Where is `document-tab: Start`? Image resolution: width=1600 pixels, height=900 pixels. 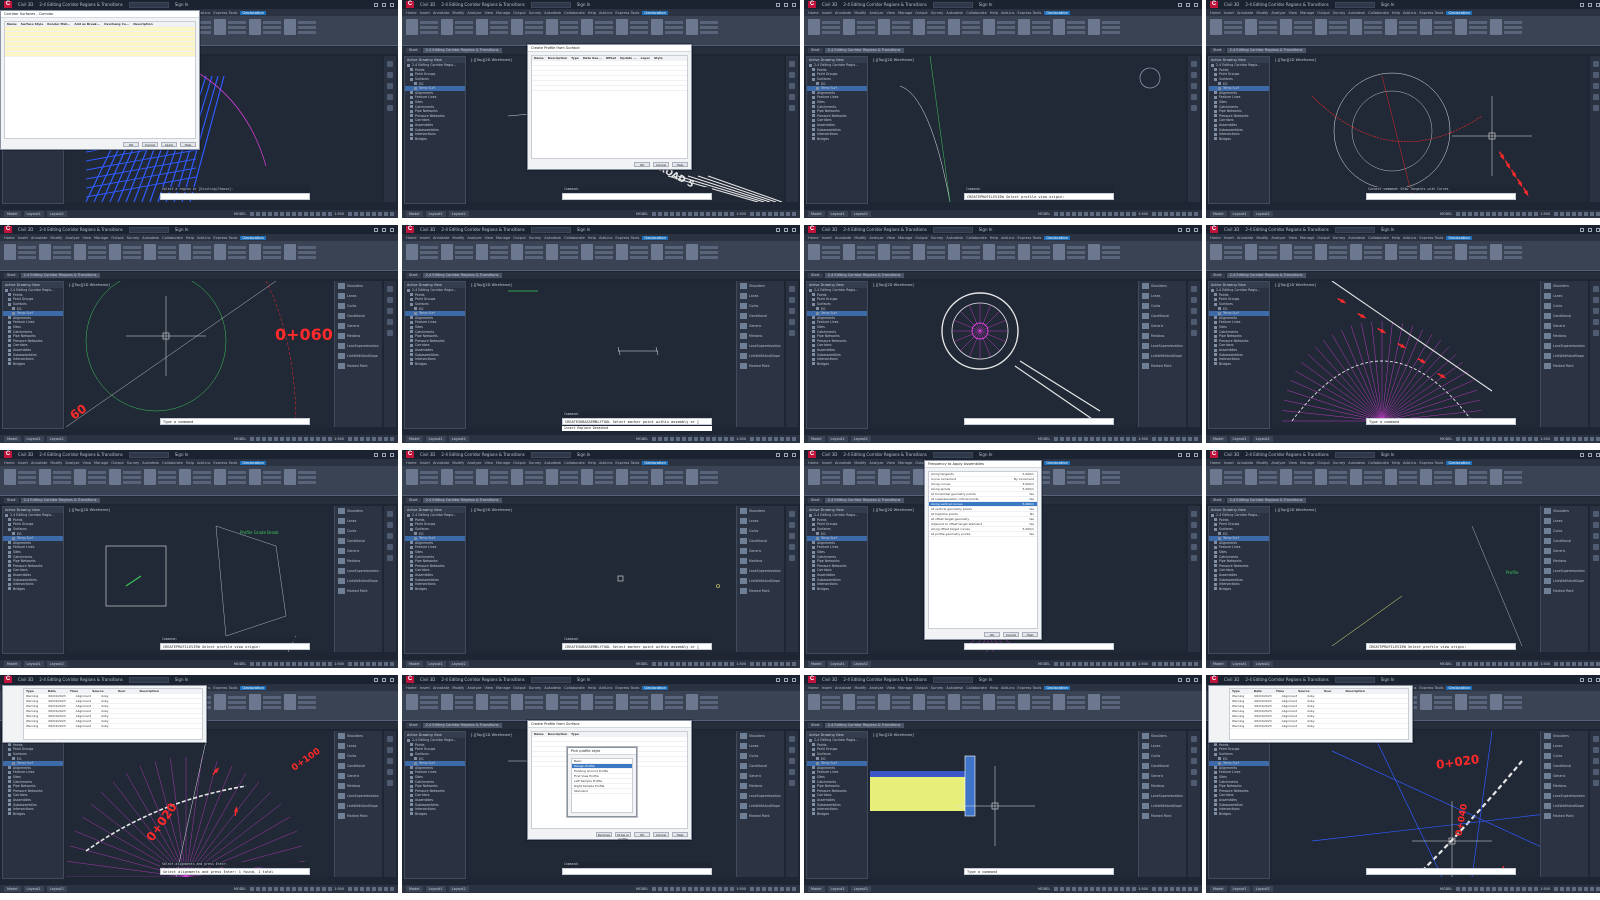 document-tab: Start is located at coordinates (413, 275).